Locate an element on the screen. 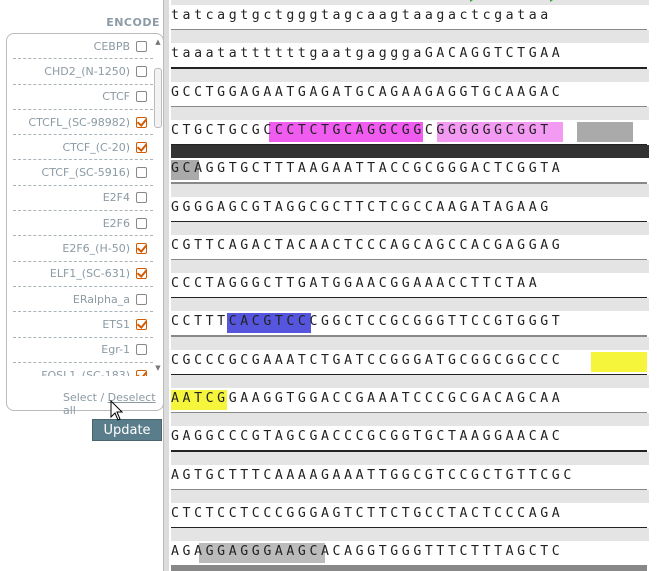 The height and width of the screenshot is (571, 658). sequence-row: GCAGGTGCTTTAAGAATTACCGCGGGACTCGGTA is located at coordinates (409, 168).